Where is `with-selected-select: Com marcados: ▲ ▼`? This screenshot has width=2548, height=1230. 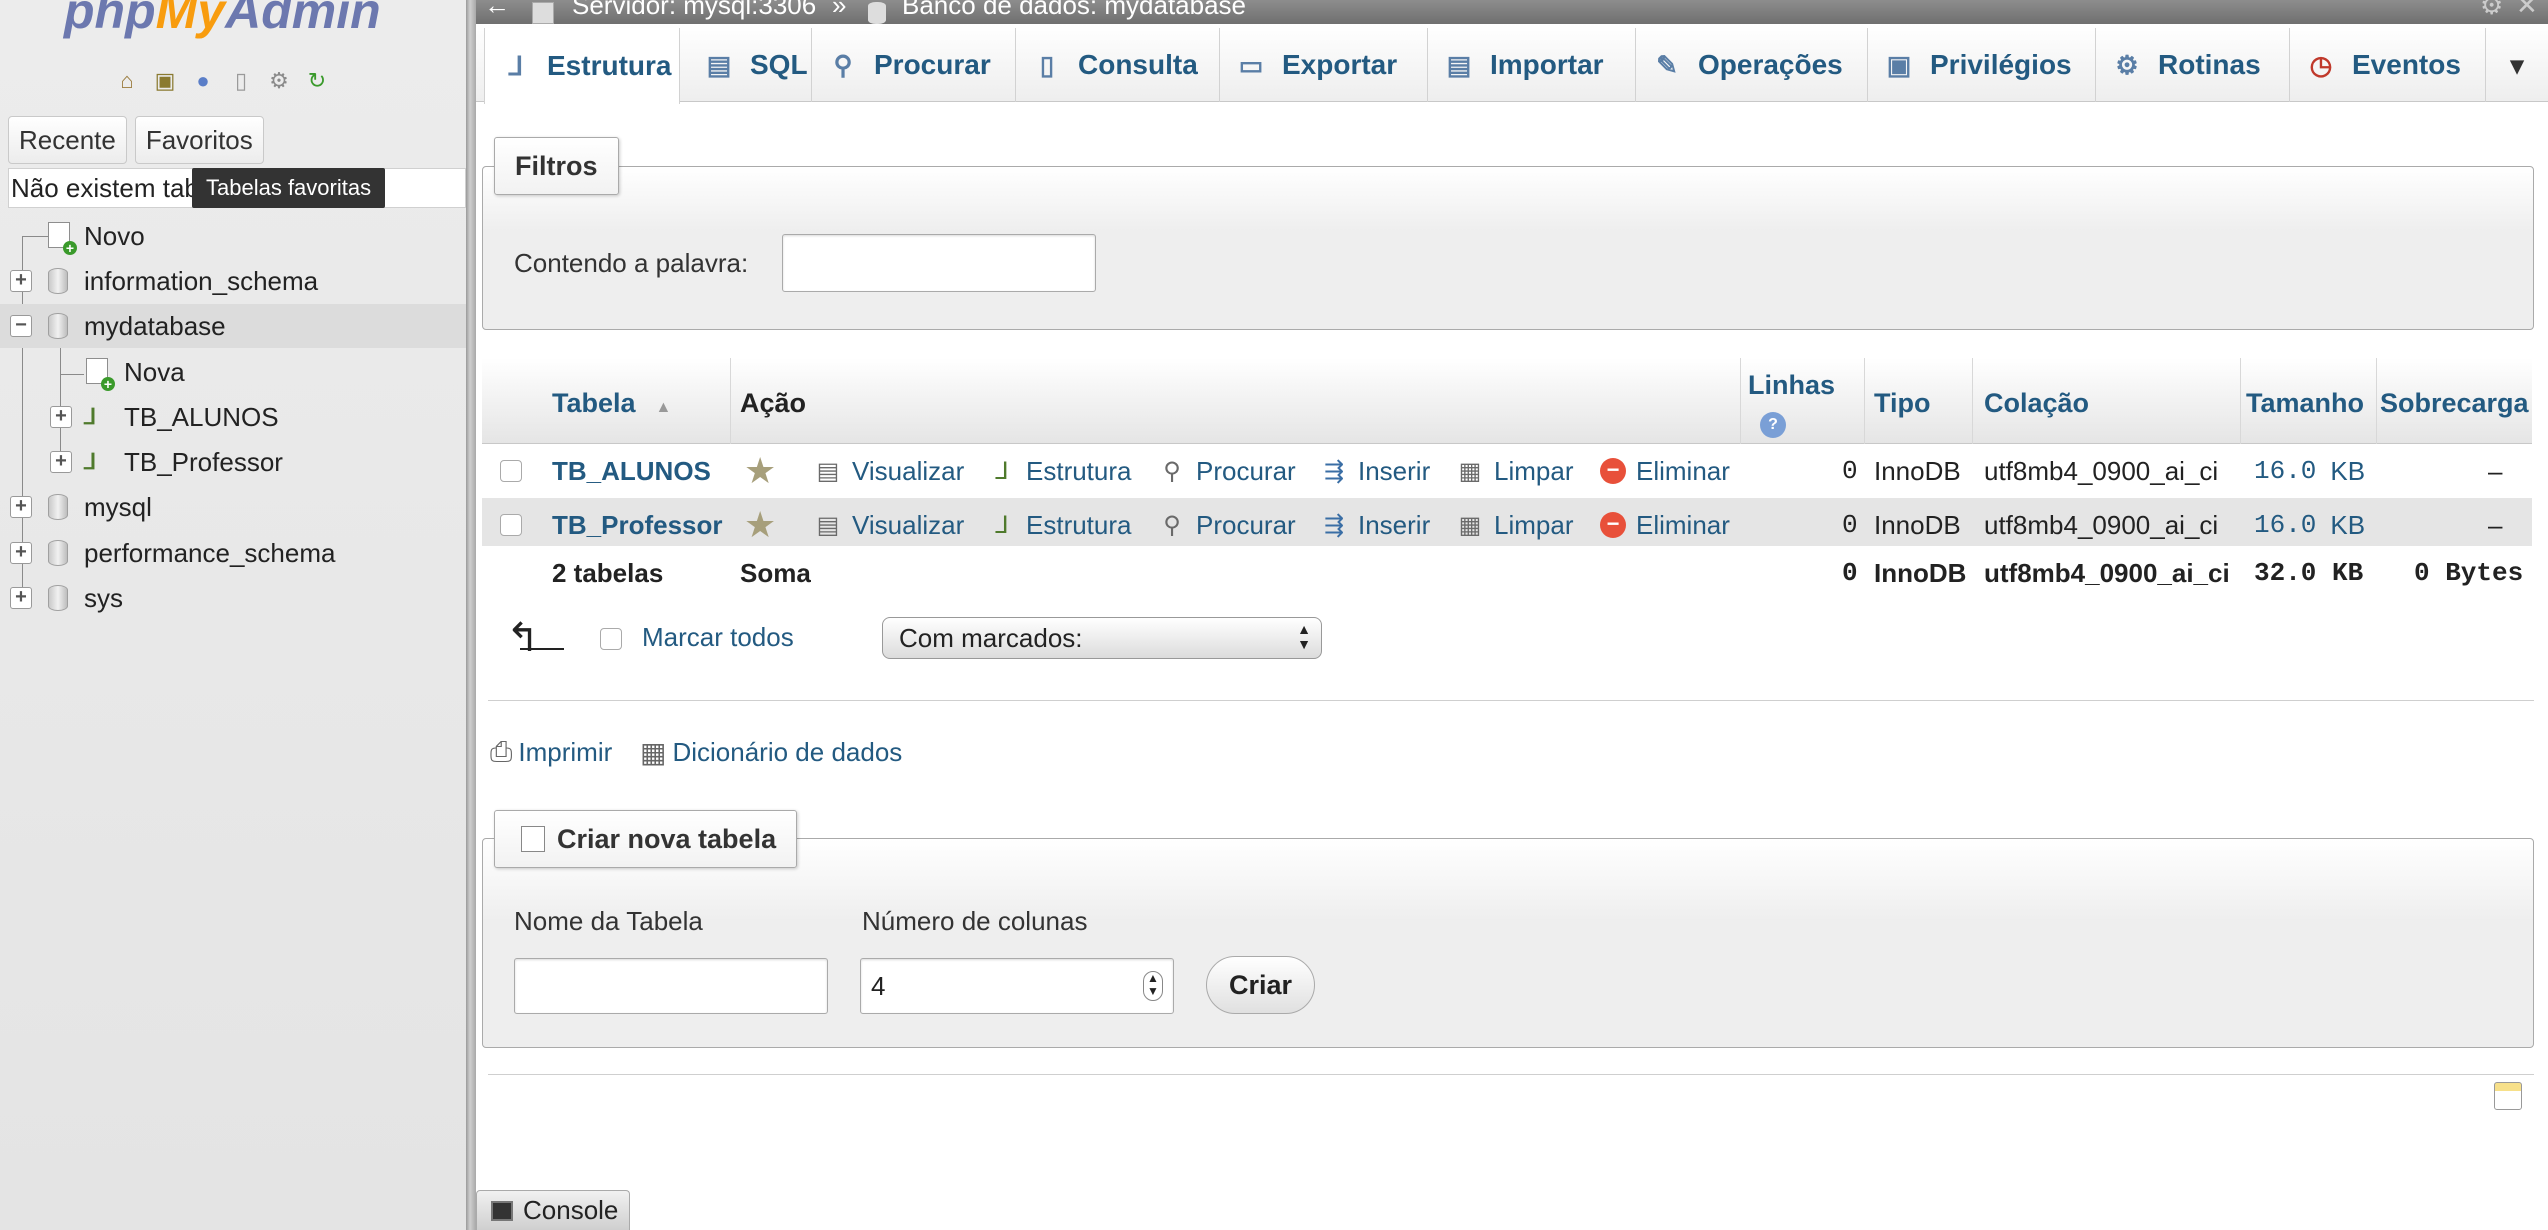
with-selected-select: Com marcados: ▲ ▼ is located at coordinates (1102, 638).